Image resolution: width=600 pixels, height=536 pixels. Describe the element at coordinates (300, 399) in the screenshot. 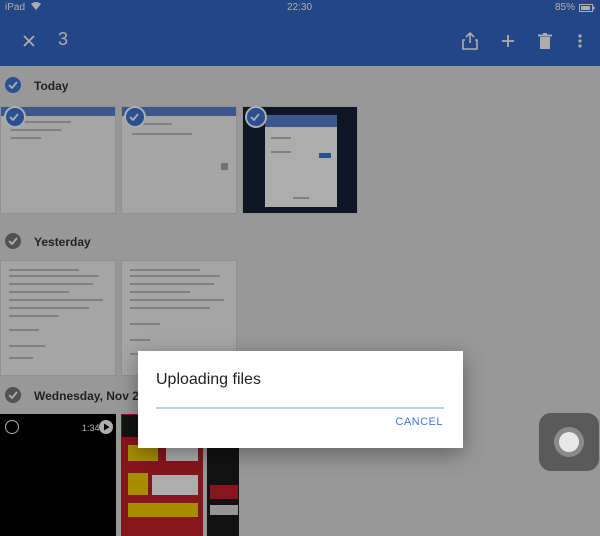

I see `upload-dialog: Uploading files CANCEL` at that location.